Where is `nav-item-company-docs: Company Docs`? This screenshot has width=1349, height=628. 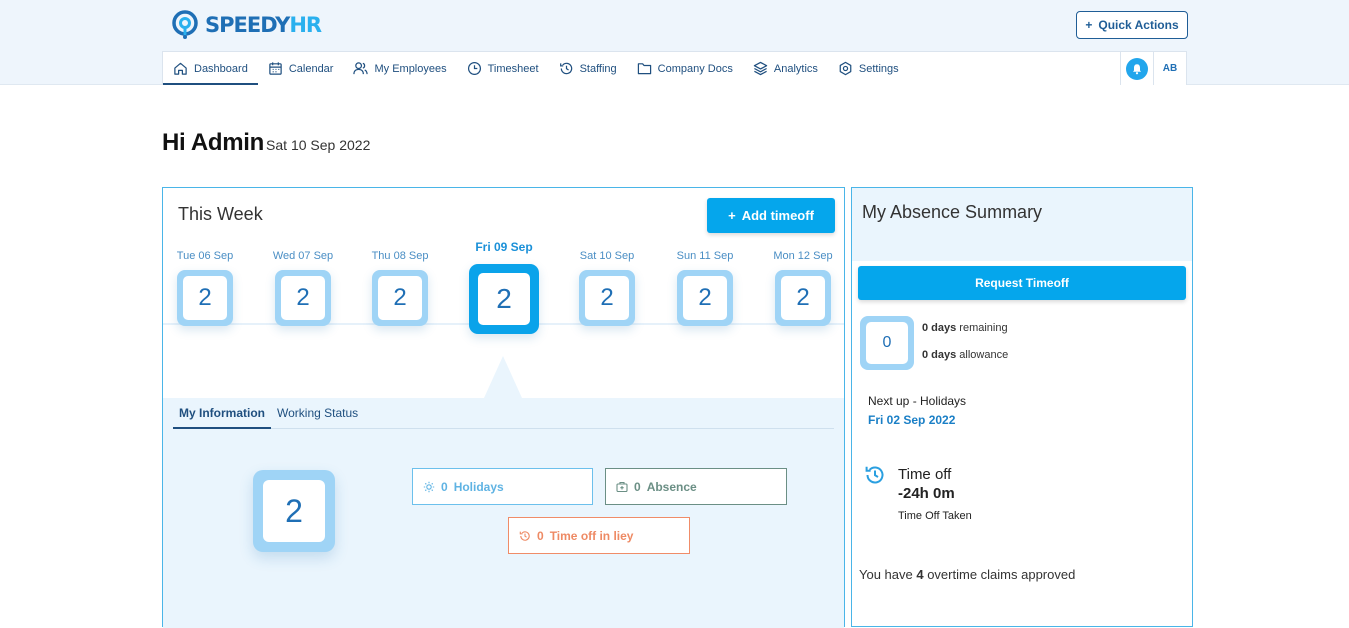
nav-item-company-docs: Company Docs is located at coordinates (685, 68).